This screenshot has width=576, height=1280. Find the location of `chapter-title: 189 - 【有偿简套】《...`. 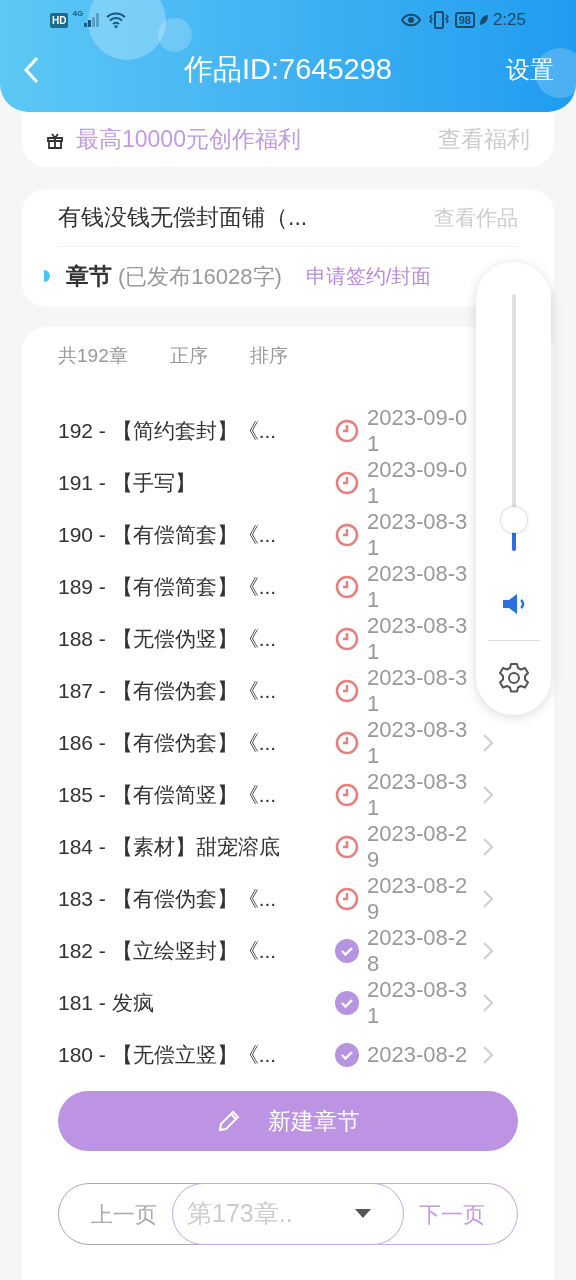

chapter-title: 189 - 【有偿简套】《... is located at coordinates (168, 587).